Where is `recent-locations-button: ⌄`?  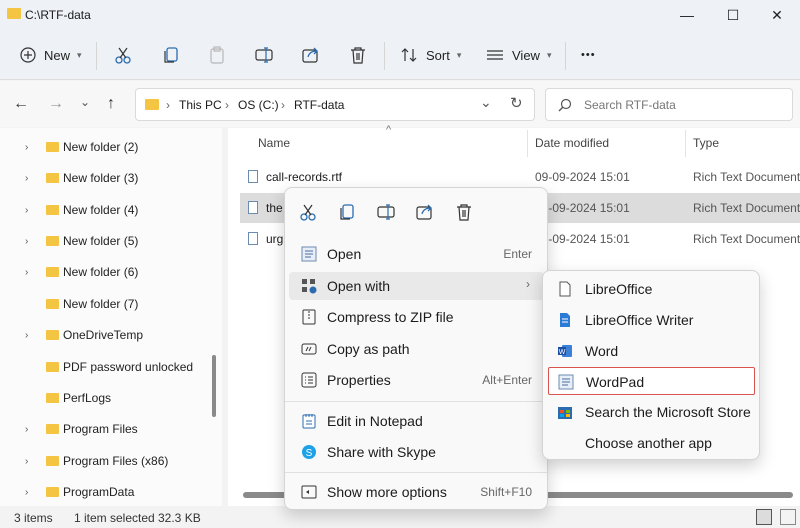 recent-locations-button: ⌄ is located at coordinates (85, 102).